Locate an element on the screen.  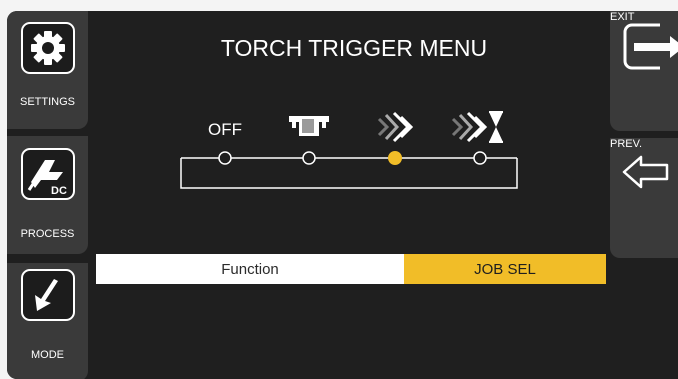
option-dot-off is located at coordinates (225, 158).